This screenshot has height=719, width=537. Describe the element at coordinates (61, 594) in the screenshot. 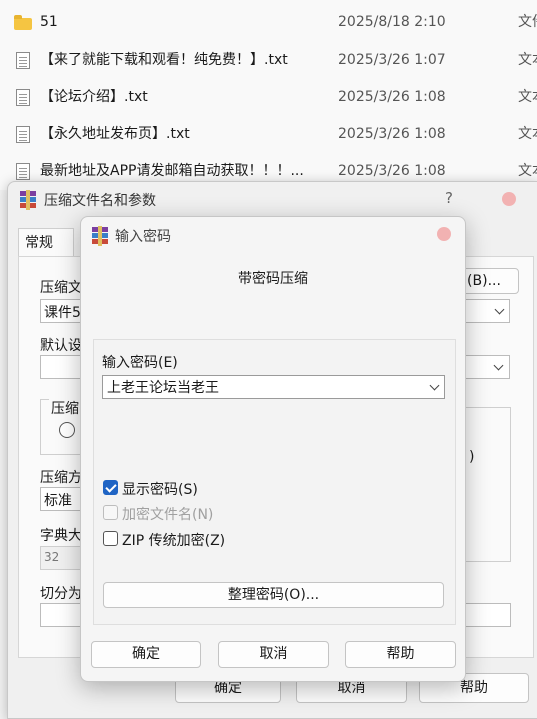

I see `split-label: 切分为` at that location.